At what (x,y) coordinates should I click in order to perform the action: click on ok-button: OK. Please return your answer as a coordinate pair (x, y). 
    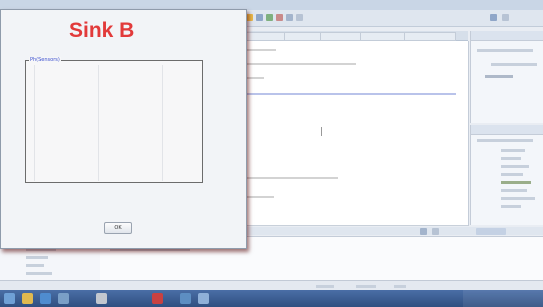
    Looking at the image, I should click on (118, 228).